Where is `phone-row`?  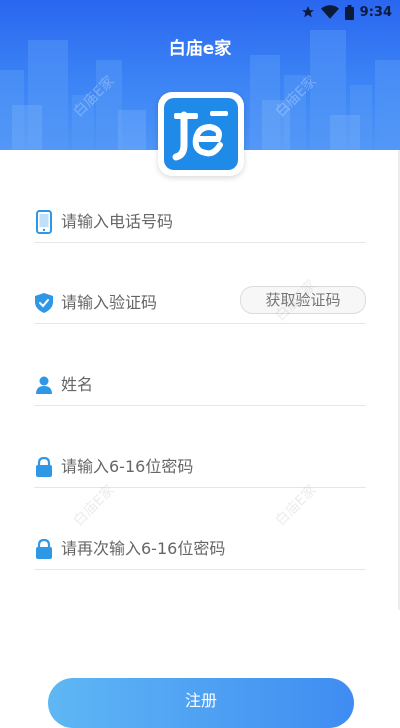
phone-row is located at coordinates (200, 222).